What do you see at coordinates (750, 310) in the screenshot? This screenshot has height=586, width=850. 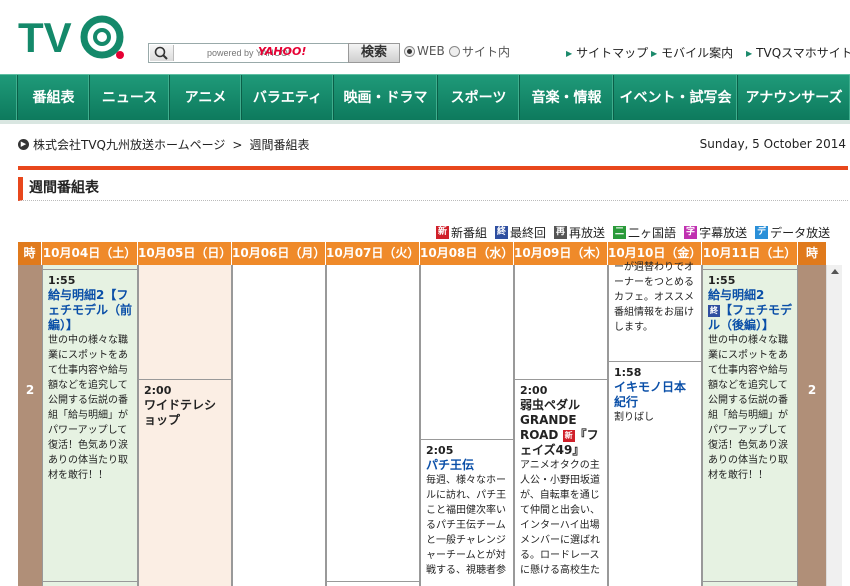 I see `program-title: 給与明細2 終【フェチモデル（後編）】` at bounding box center [750, 310].